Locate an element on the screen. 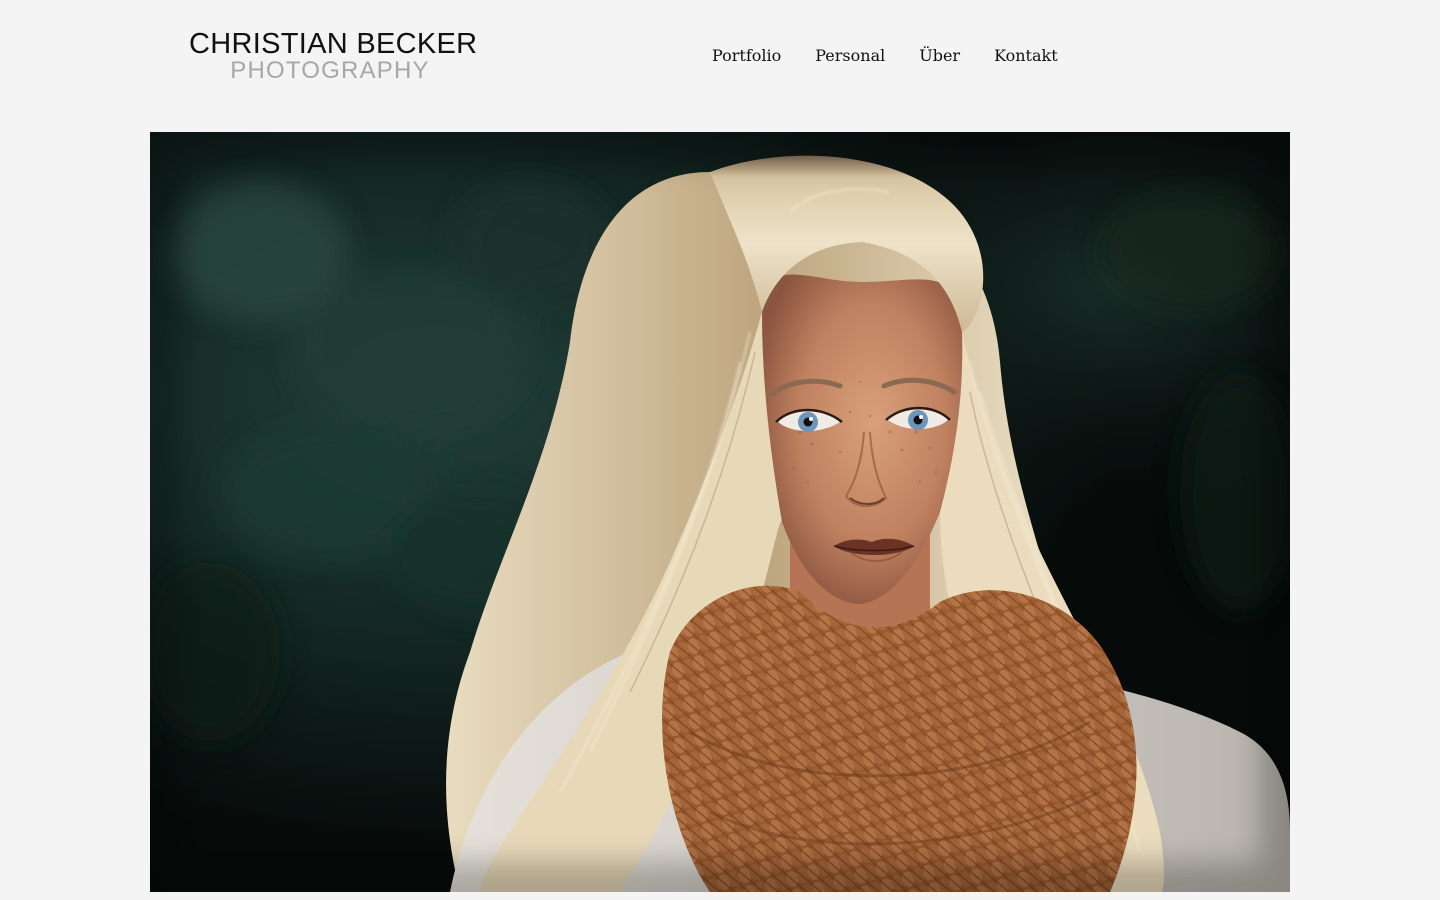 This screenshot has width=1440, height=900. nav-item-personal: Personal is located at coordinates (850, 56).